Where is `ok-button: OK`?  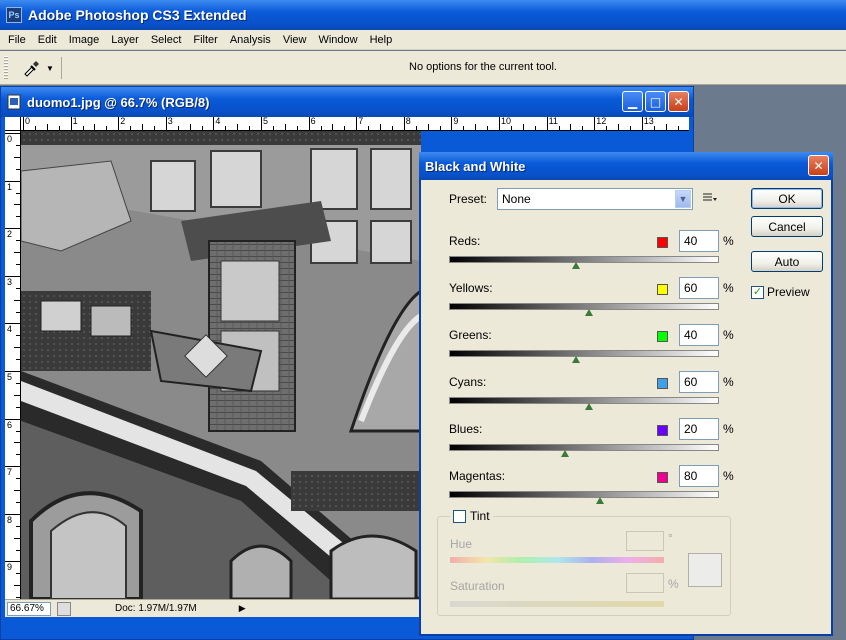
ok-button: OK is located at coordinates (787, 198).